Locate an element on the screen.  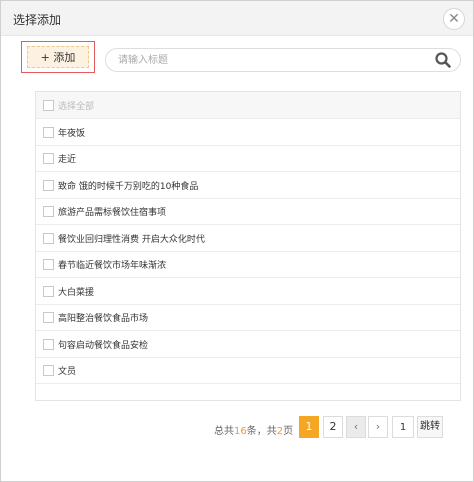
item-label: 句容启动餐饮食品安检 is located at coordinates (103, 346).